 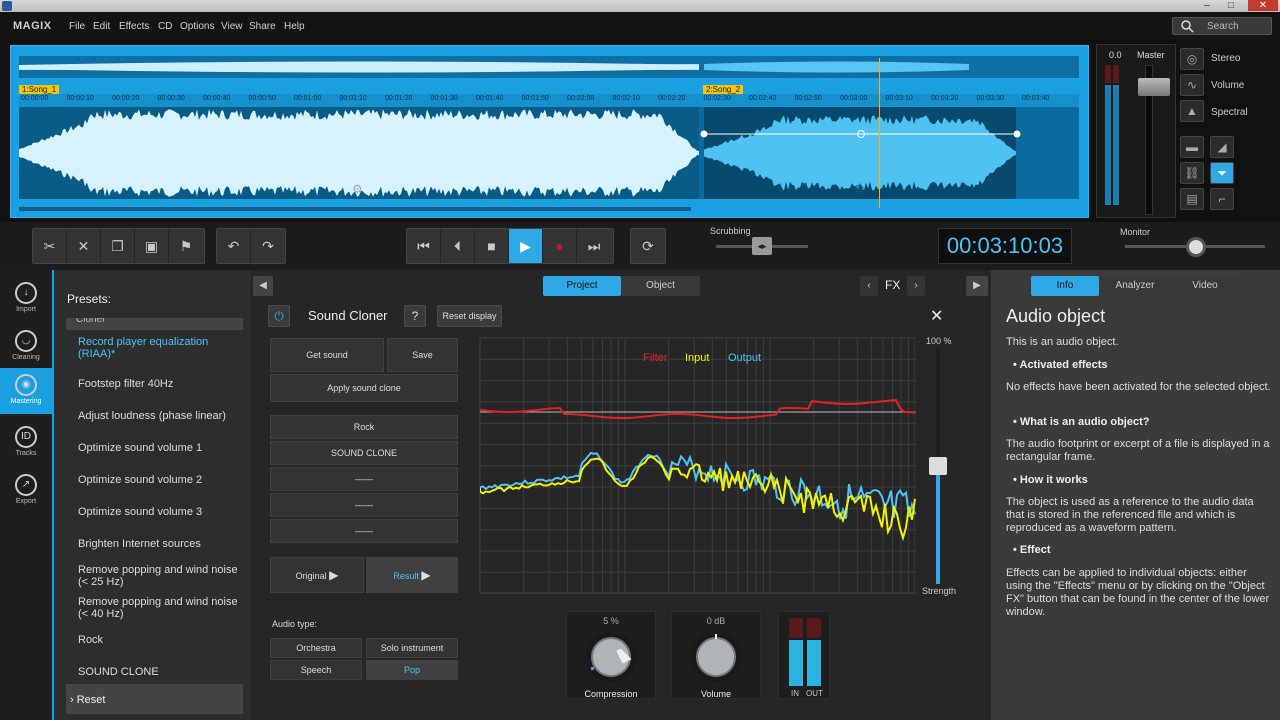 I want to click on spectral-icon: ▲, so click(x=1192, y=111).